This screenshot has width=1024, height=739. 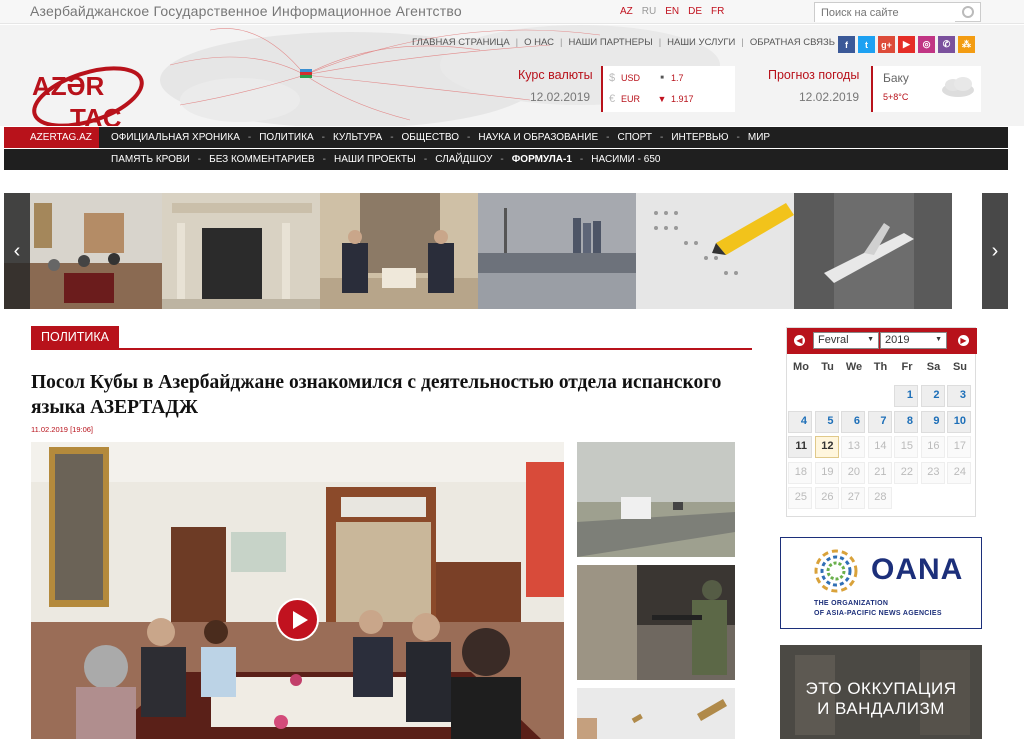 What do you see at coordinates (610, 42) in the screenshot?
I see `nav-partners: НАШИ ПАРТНЕРЫ` at bounding box center [610, 42].